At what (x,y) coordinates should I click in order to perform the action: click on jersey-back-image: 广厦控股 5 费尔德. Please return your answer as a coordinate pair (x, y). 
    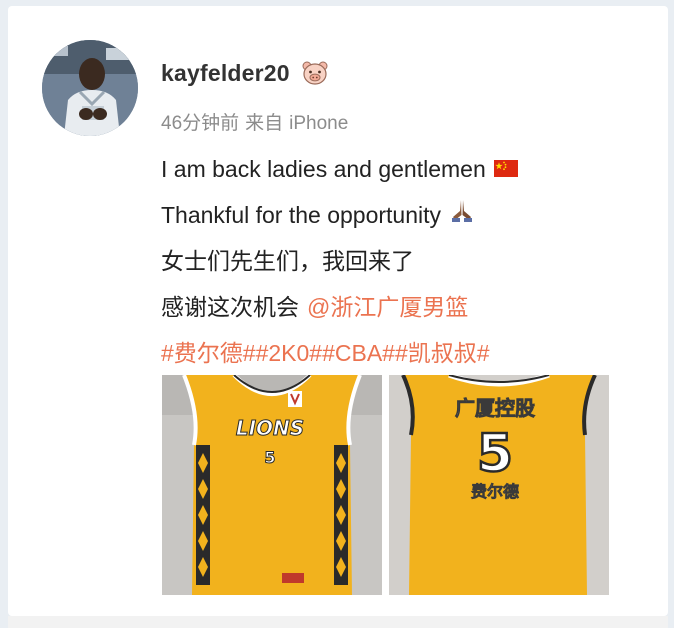
    Looking at the image, I should click on (499, 485).